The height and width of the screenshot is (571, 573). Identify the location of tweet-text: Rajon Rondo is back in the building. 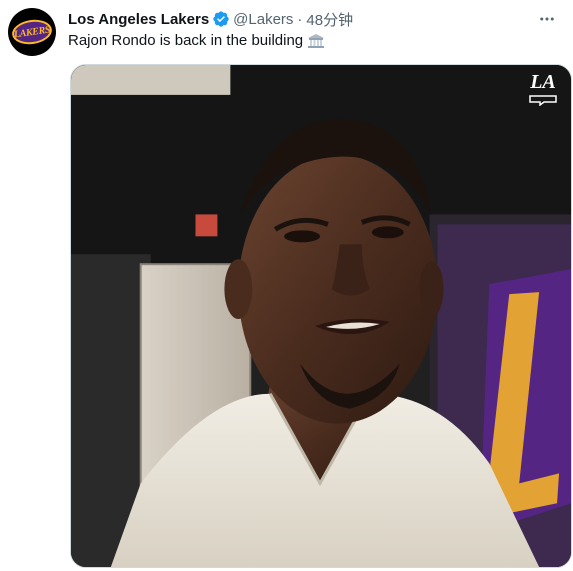
(186, 40).